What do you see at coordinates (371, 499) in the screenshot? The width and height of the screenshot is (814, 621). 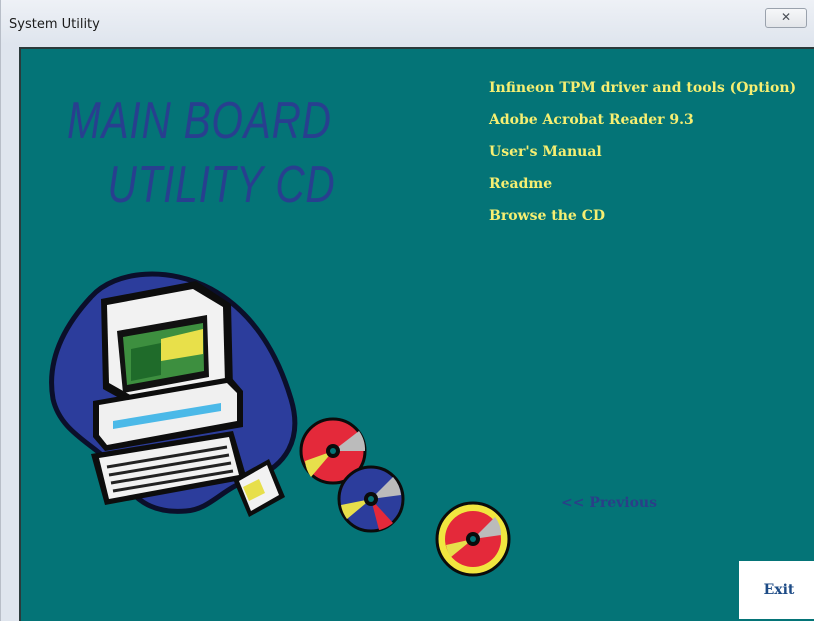 I see `cd-disc-blue-icon` at bounding box center [371, 499].